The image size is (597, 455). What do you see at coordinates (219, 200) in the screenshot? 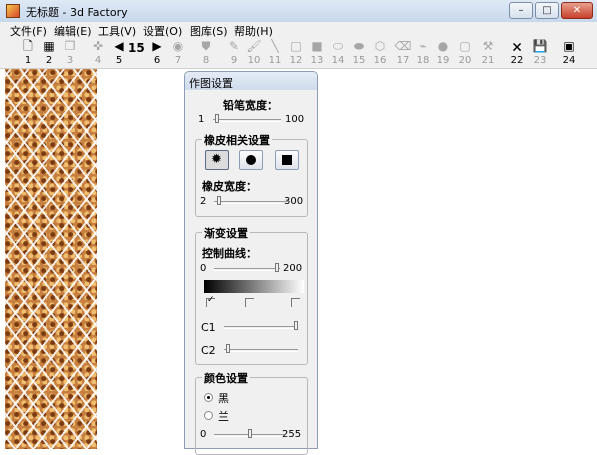
I see `eraser-width-thumb` at bounding box center [219, 200].